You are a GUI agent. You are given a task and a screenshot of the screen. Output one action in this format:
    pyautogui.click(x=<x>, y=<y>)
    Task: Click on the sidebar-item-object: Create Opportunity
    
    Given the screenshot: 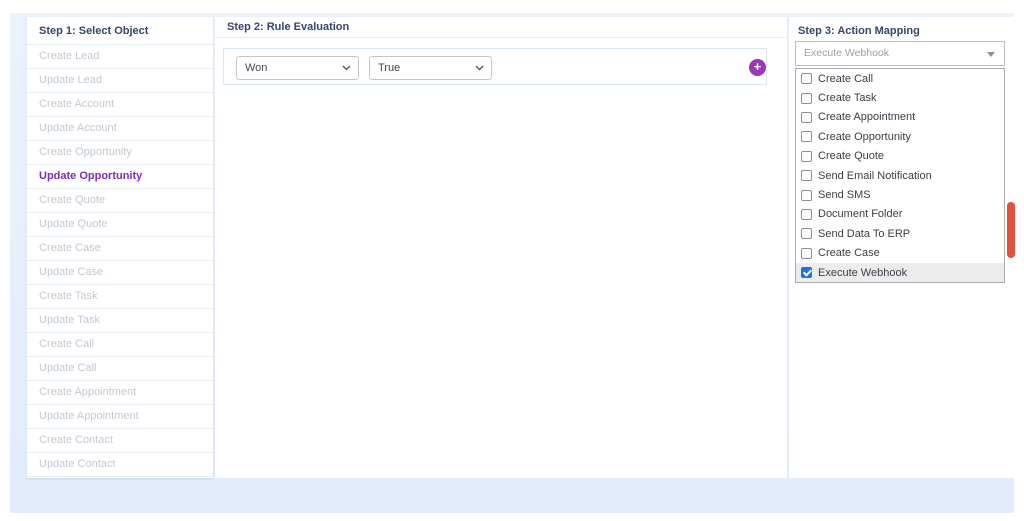 What is the action you would take?
    pyautogui.click(x=120, y=153)
    